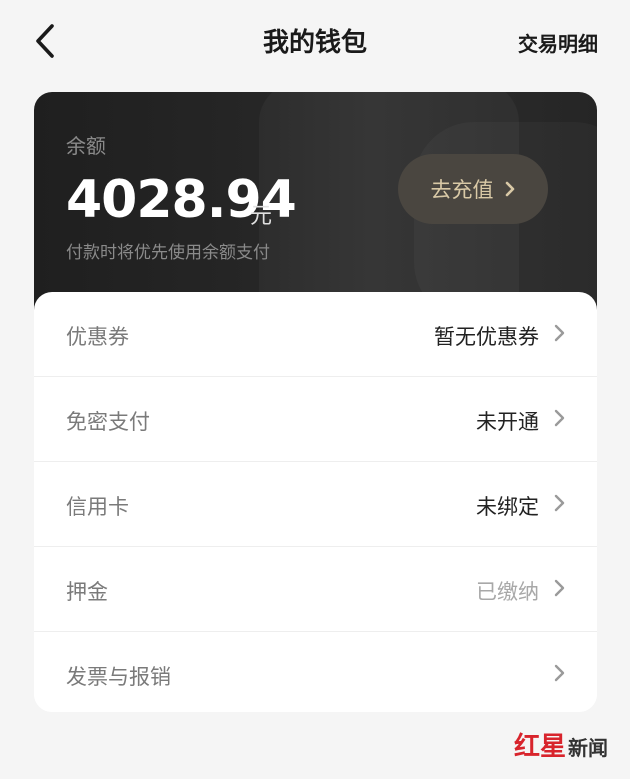 The image size is (630, 779). What do you see at coordinates (315, 419) in the screenshot?
I see `menu-item-password-free-pay: 免密支付 未开通` at bounding box center [315, 419].